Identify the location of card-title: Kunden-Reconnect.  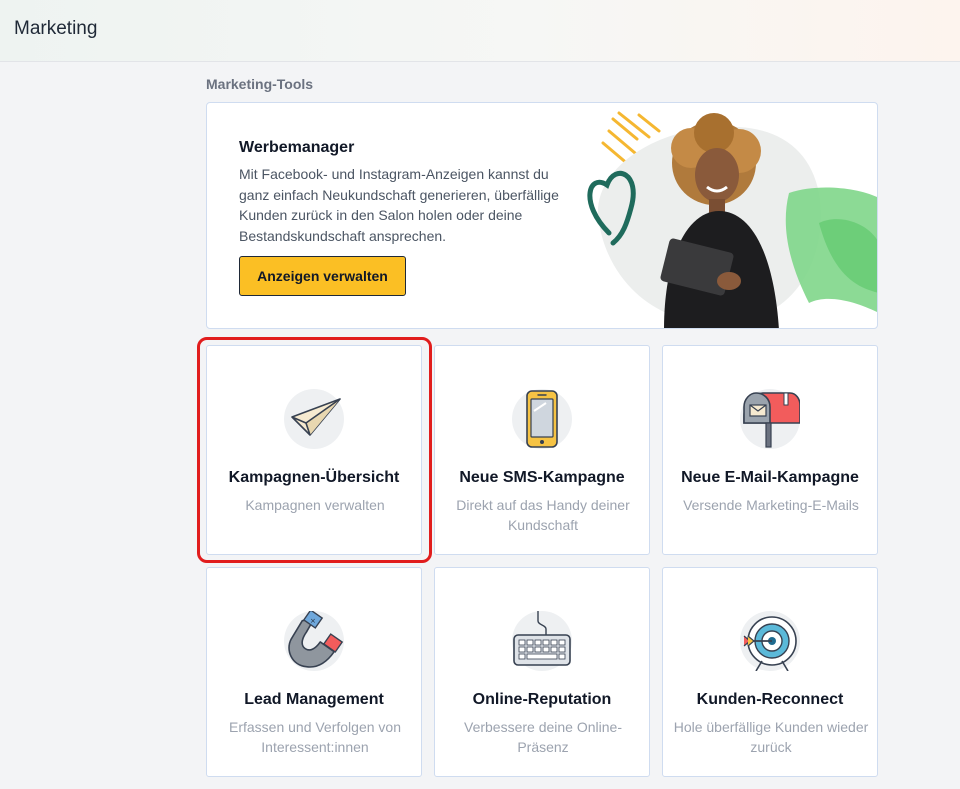
(770, 699).